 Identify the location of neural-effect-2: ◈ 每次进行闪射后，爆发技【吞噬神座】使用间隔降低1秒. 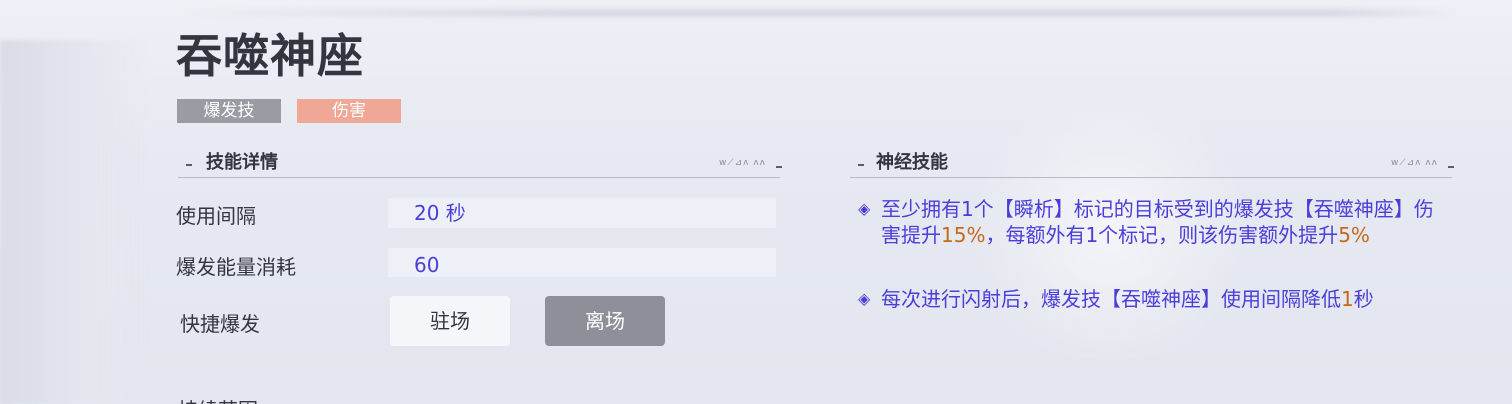
(1153, 299).